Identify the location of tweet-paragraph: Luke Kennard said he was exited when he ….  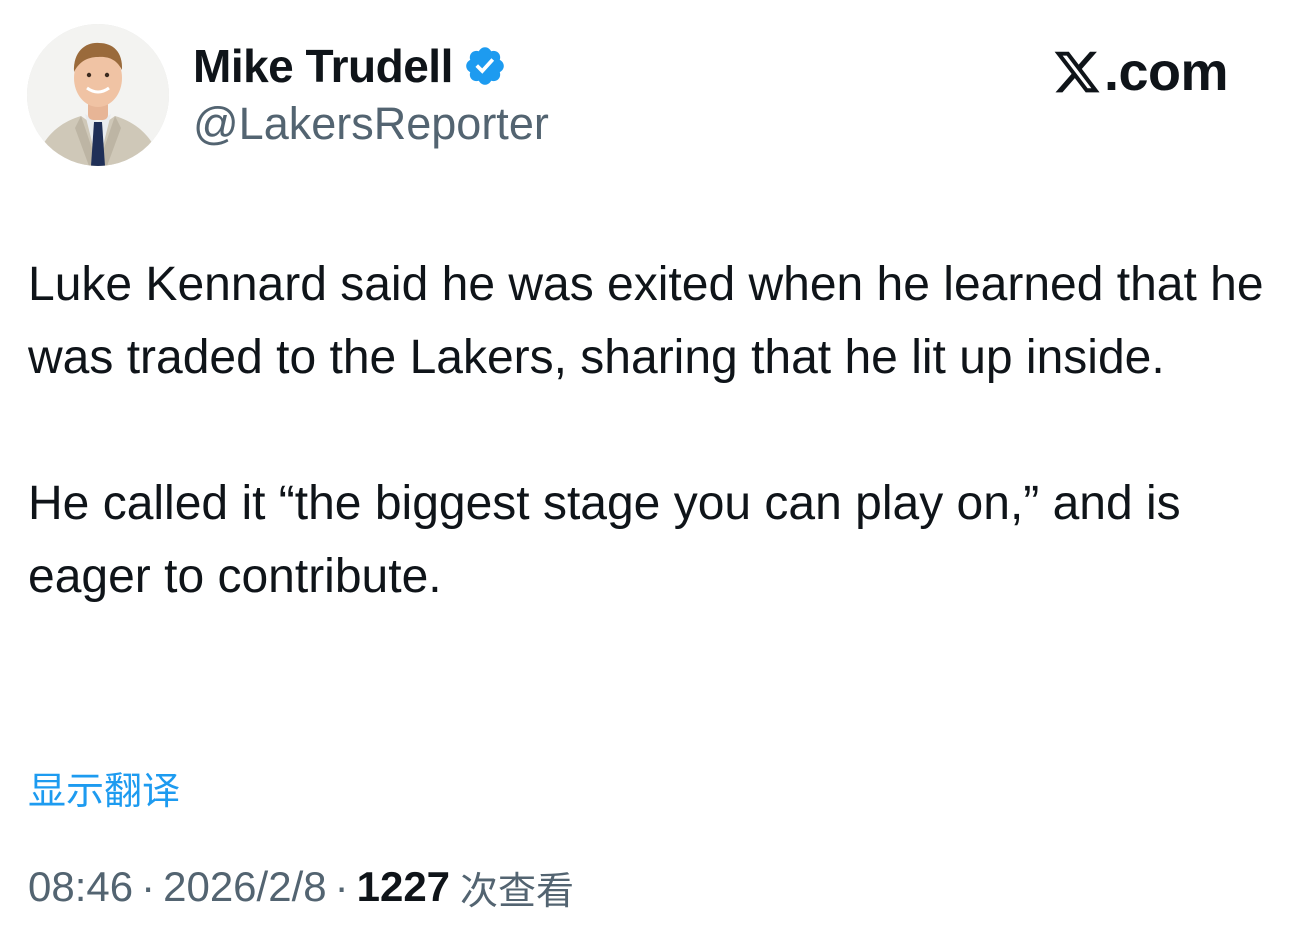
(646, 321).